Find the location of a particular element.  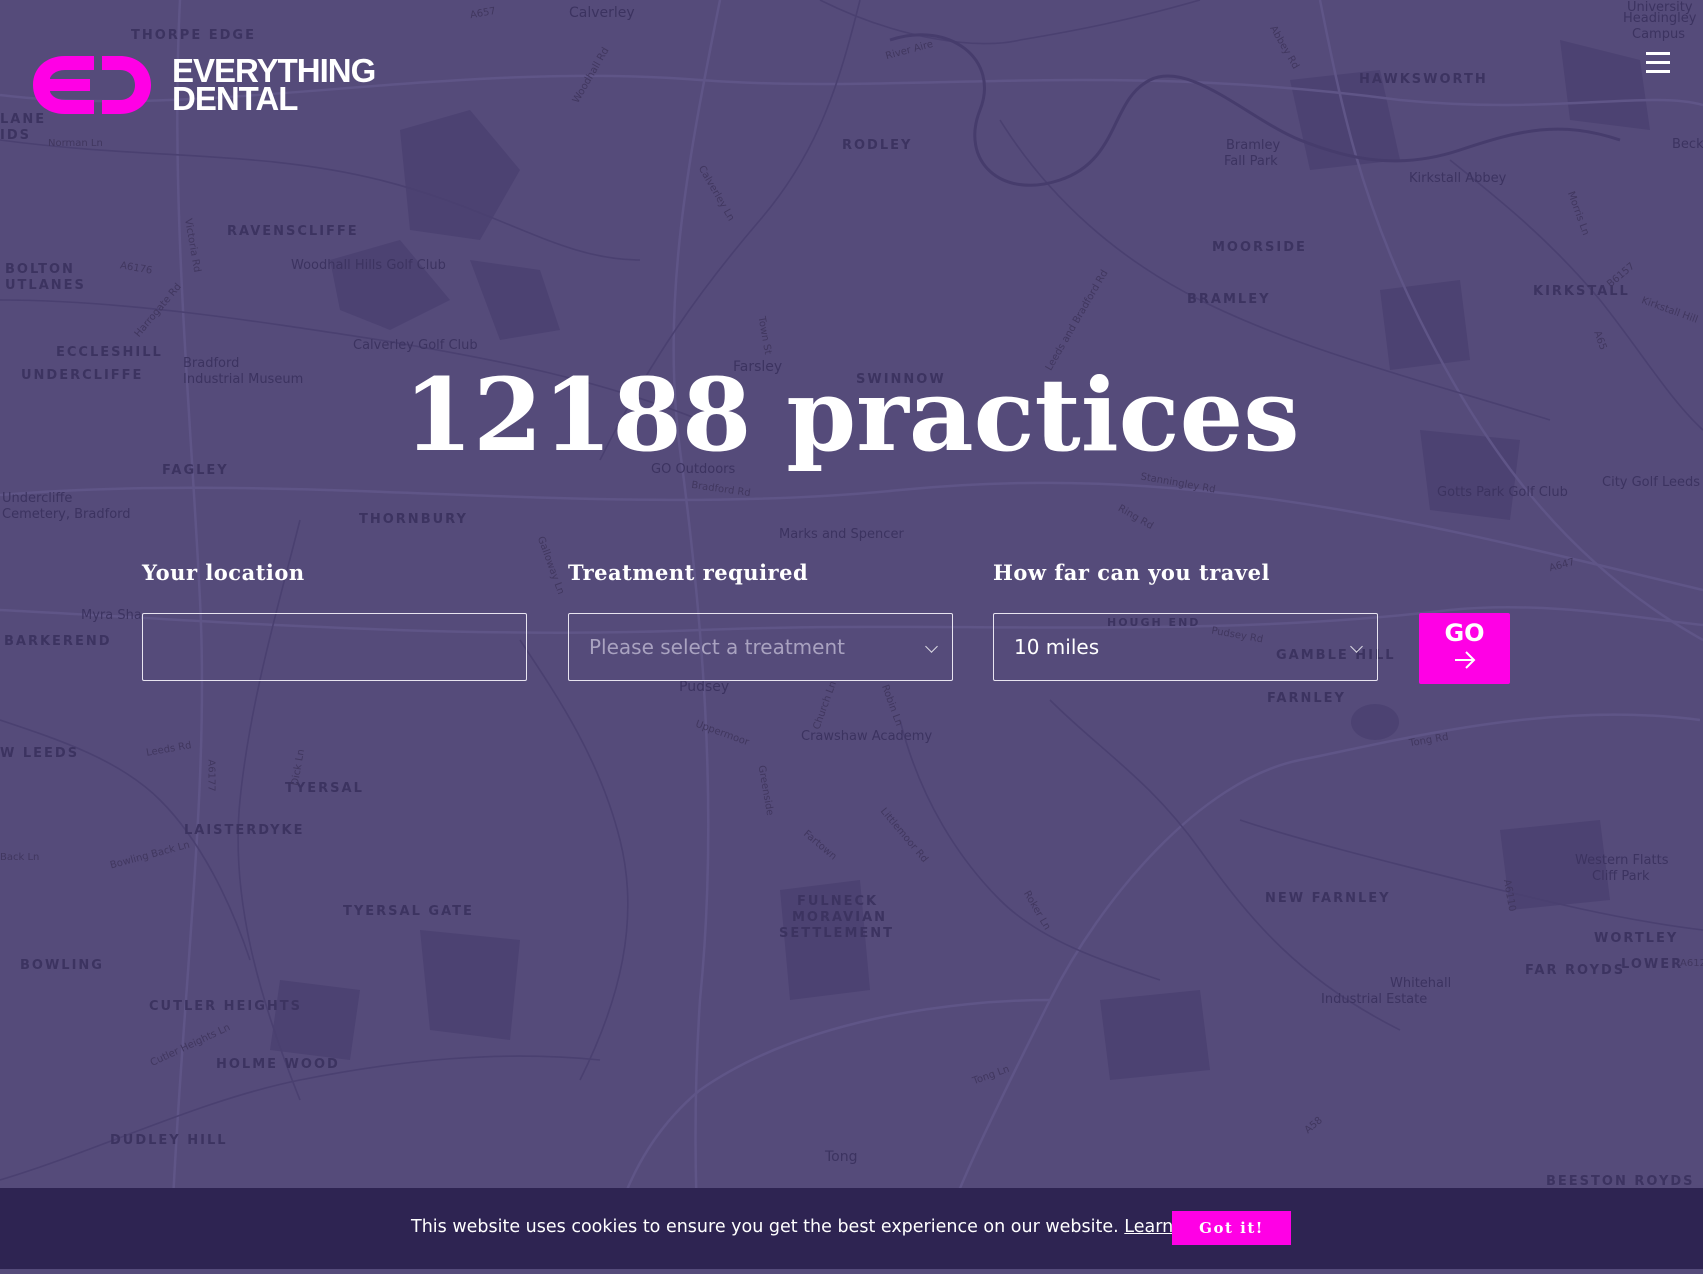

map-place-label: BOLTON is located at coordinates (40, 269).